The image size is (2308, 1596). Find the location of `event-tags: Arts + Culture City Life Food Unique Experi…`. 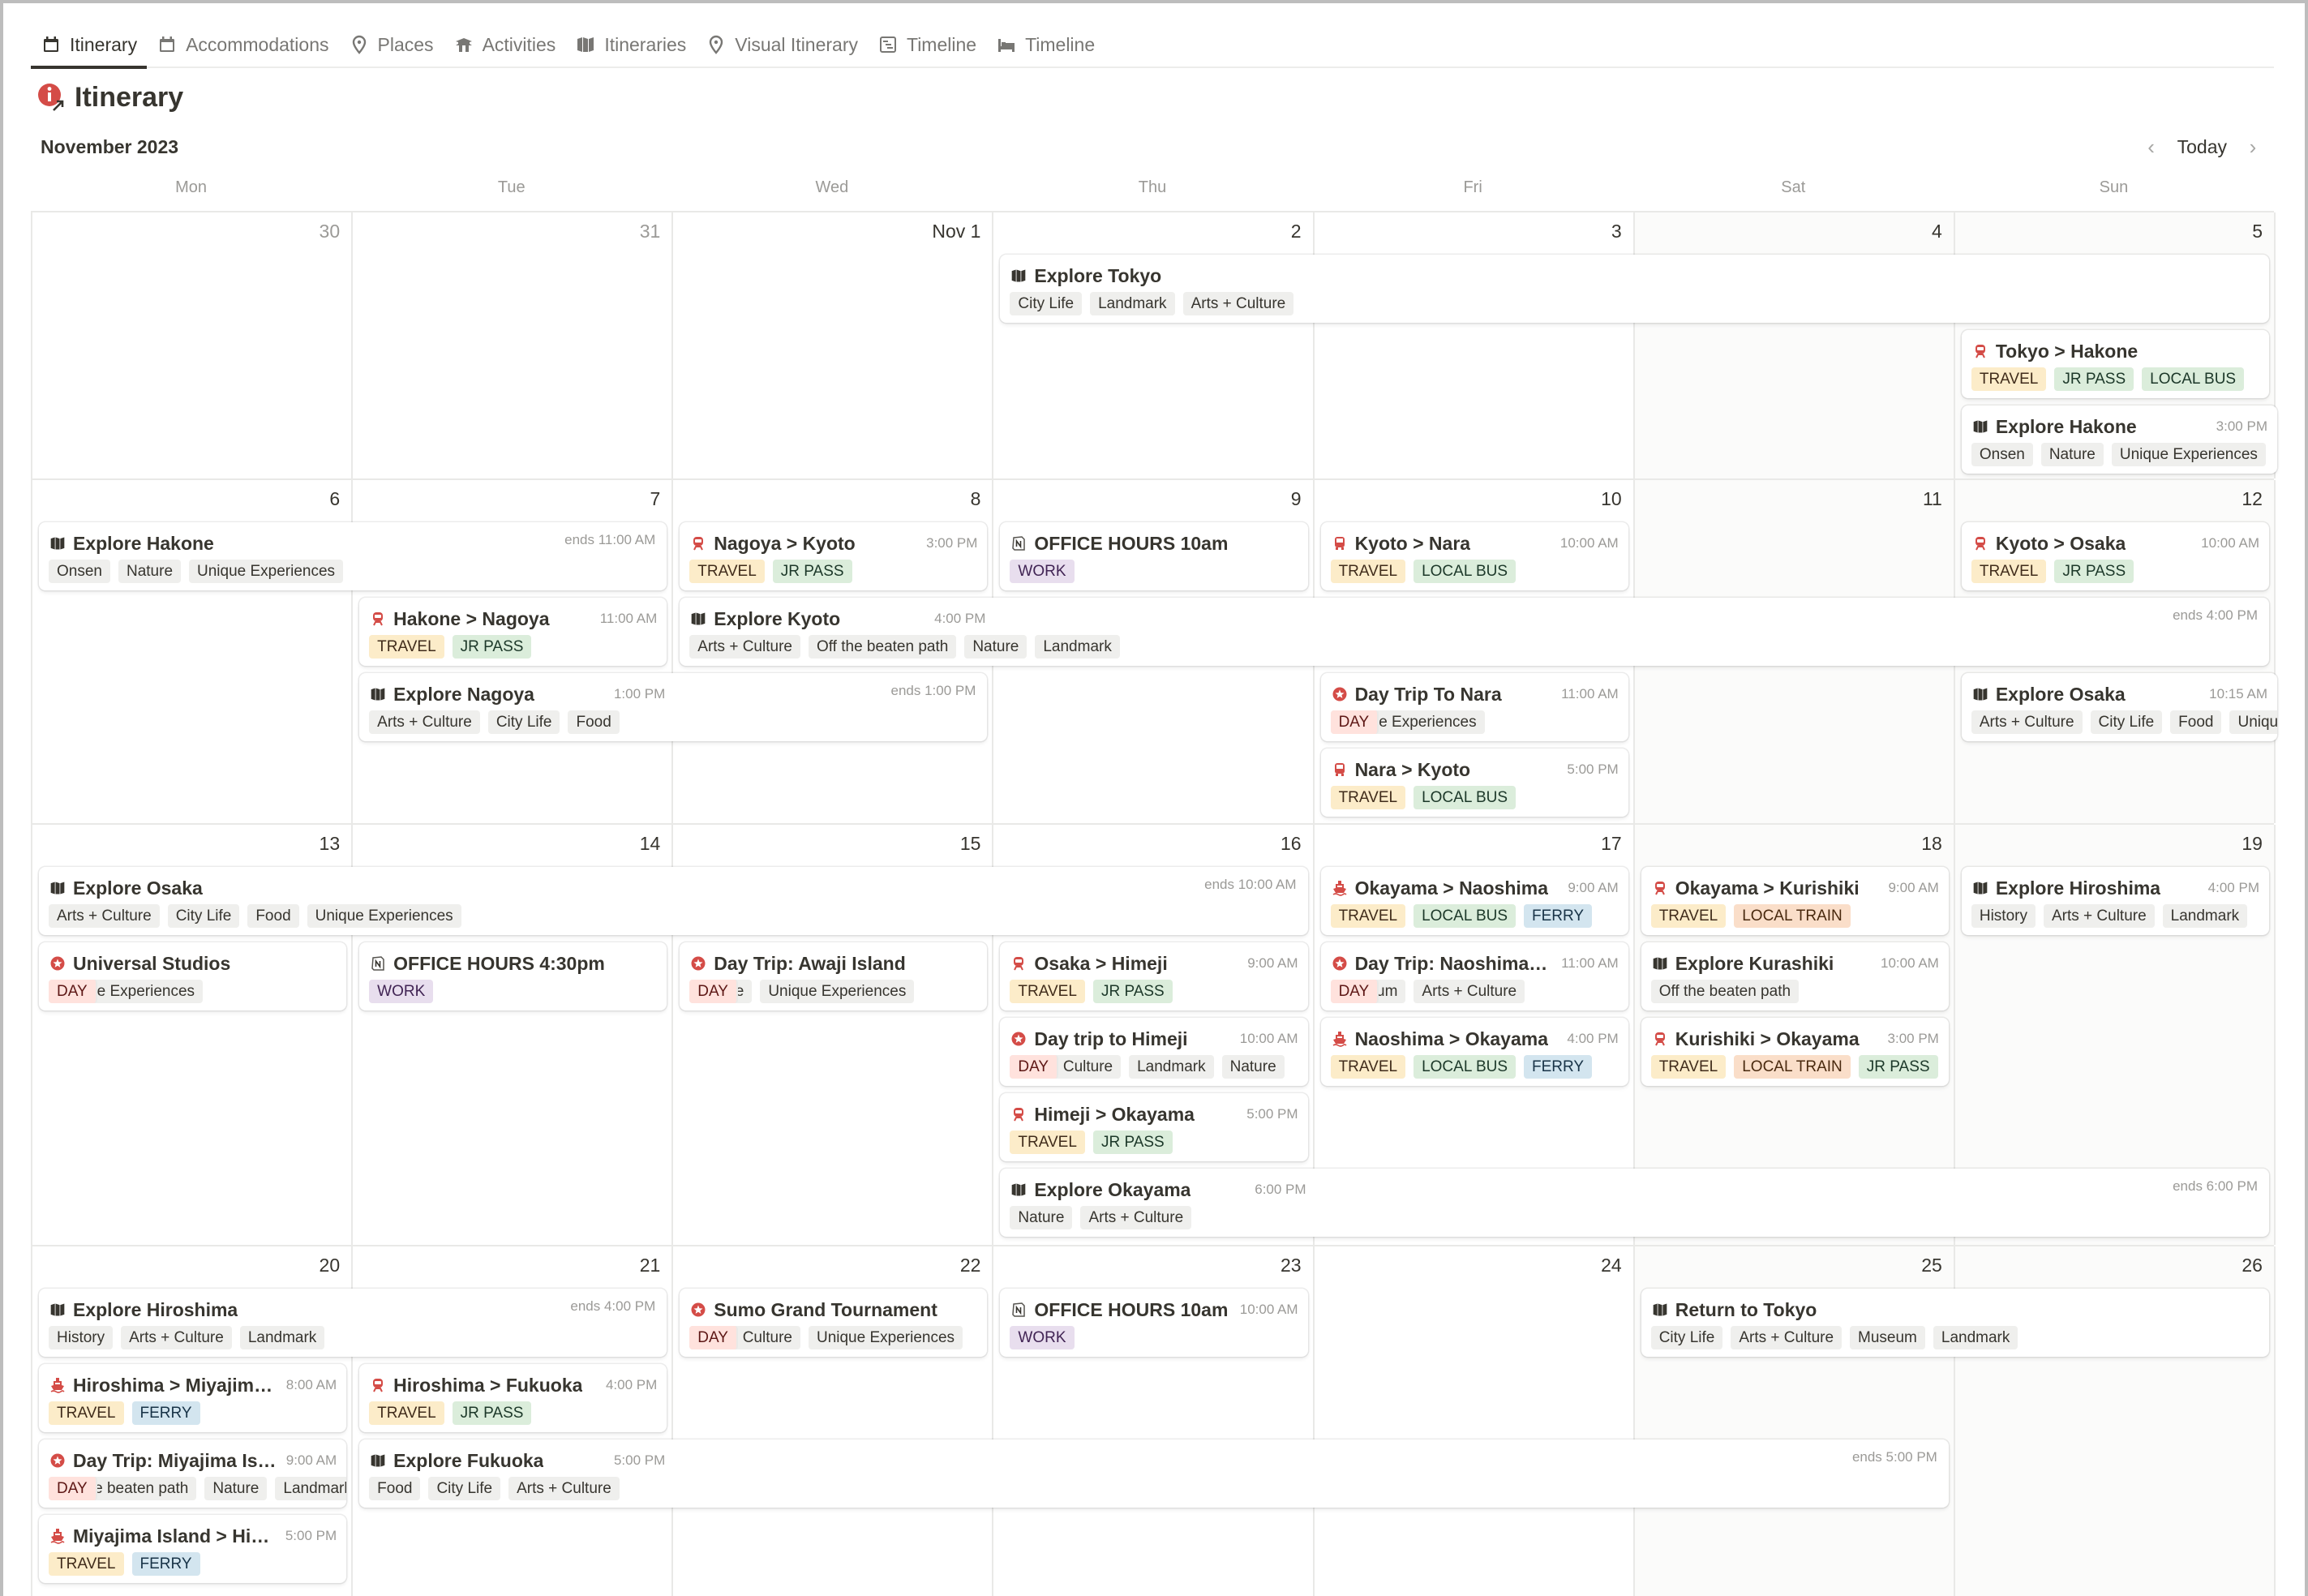

event-tags: Arts + Culture City Life Food Unique Experi… is located at coordinates (2124, 722).